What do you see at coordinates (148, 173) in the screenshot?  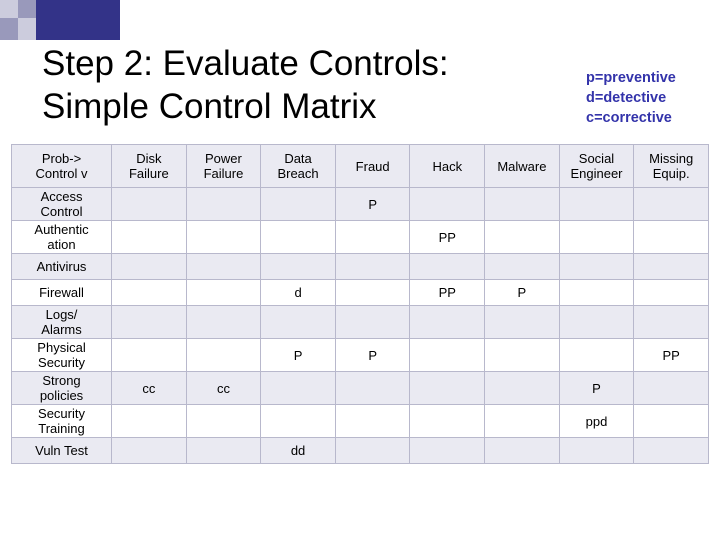 I see `col-header-line-2: Failure` at bounding box center [148, 173].